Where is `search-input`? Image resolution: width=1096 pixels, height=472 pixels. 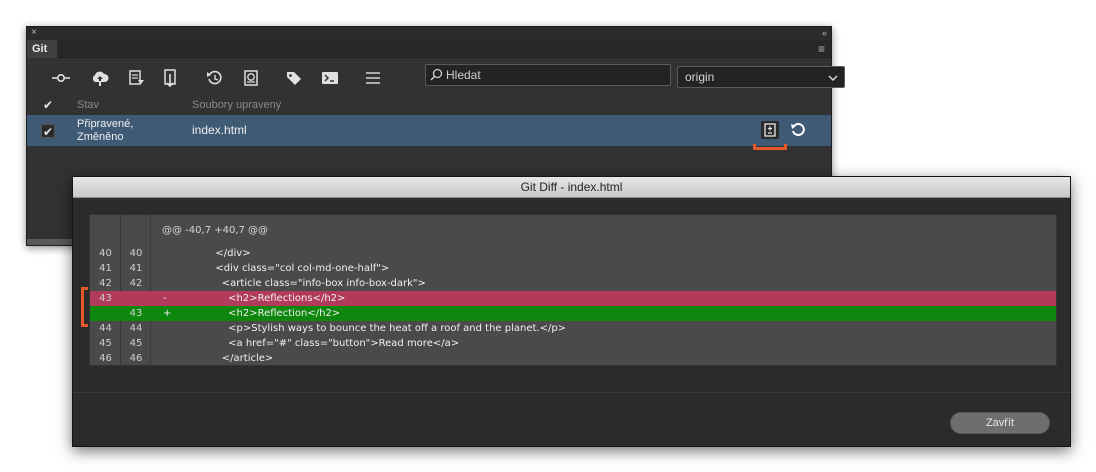
search-input is located at coordinates (556, 75).